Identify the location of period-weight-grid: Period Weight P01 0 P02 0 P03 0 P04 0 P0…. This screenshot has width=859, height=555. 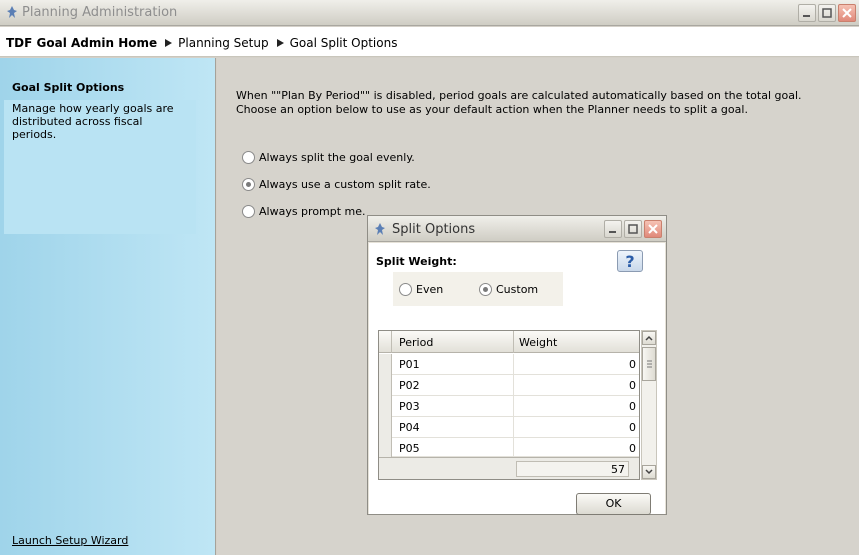
(509, 405).